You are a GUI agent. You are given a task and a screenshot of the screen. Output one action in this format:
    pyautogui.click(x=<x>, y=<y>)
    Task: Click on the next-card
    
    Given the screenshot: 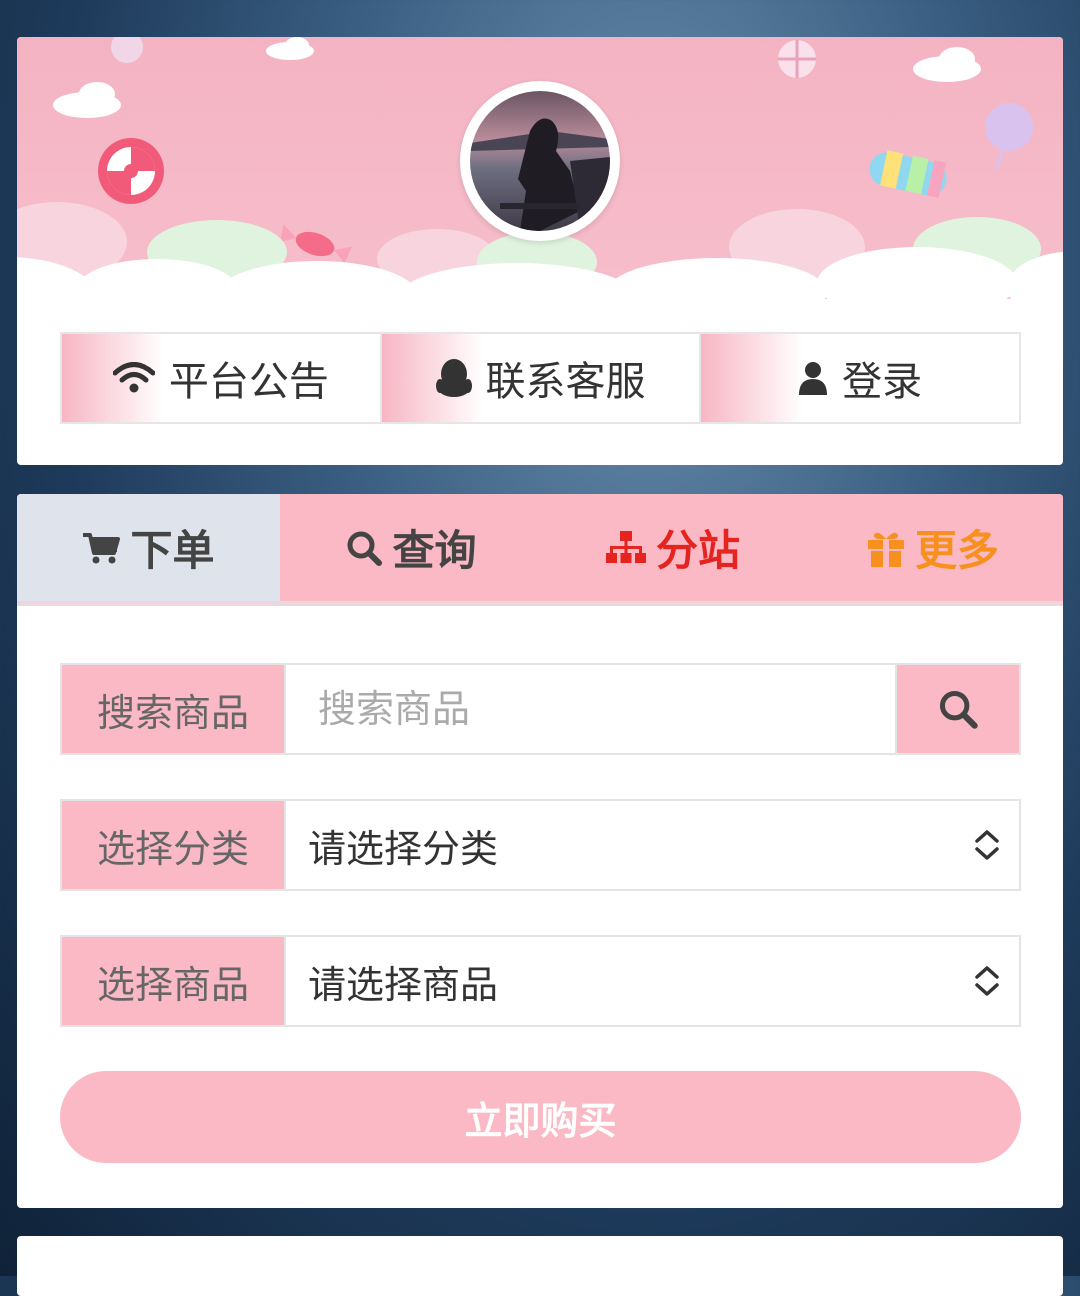 What is the action you would take?
    pyautogui.click(x=540, y=1266)
    